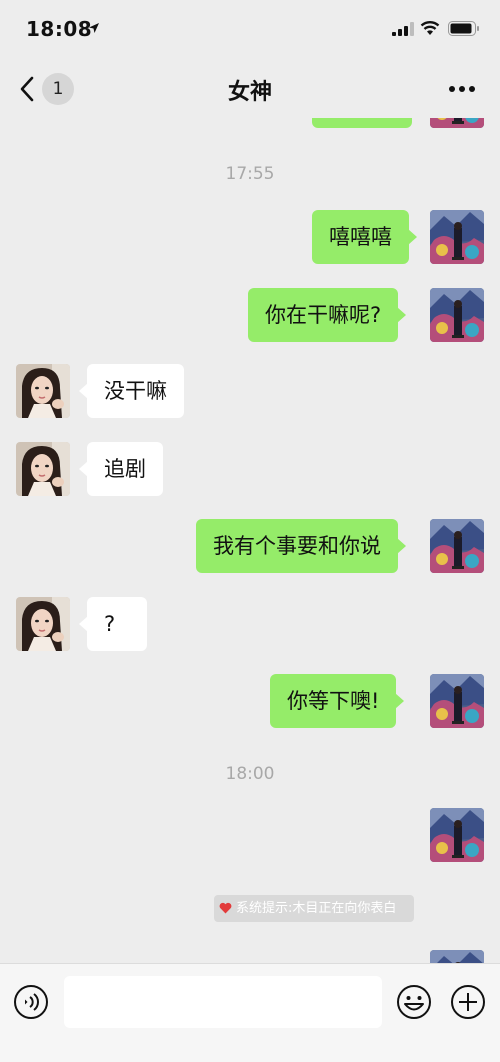  I want to click on message-bubble-outgoing: 你等下噢!, so click(337, 701).